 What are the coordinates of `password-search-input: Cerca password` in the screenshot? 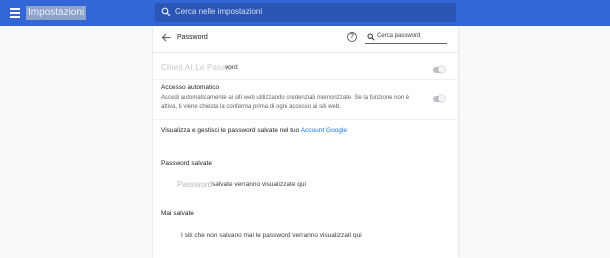 It's located at (406, 38).